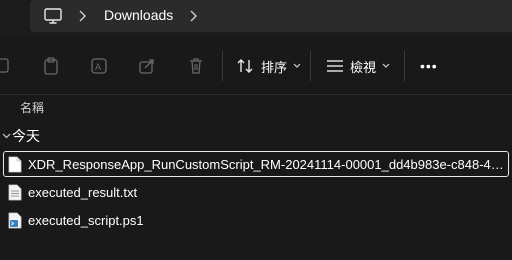 This screenshot has width=512, height=260. I want to click on share-icon, so click(147, 66).